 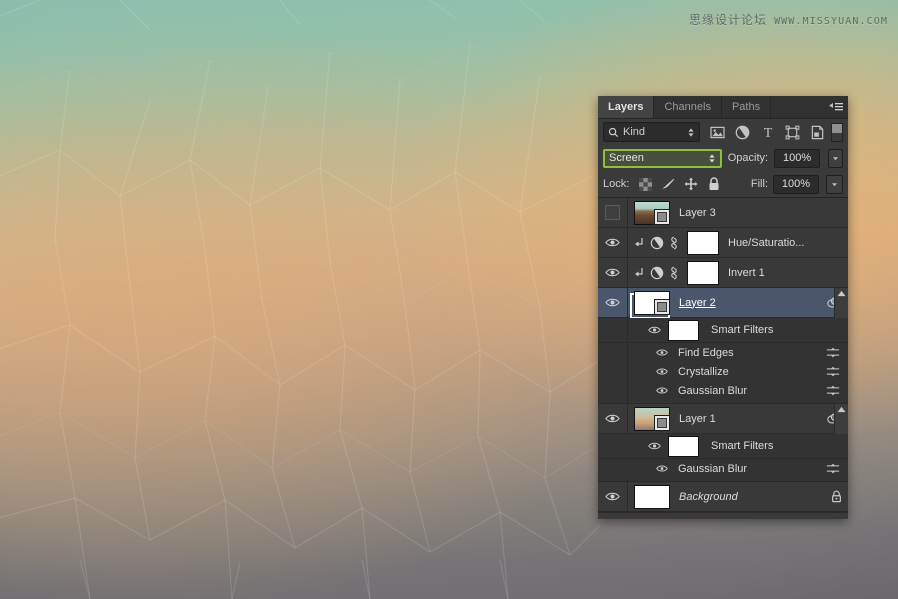 What do you see at coordinates (712, 391) in the screenshot?
I see `smart-filter-name-gaussian-blur-layer-2: Gaussian Blur` at bounding box center [712, 391].